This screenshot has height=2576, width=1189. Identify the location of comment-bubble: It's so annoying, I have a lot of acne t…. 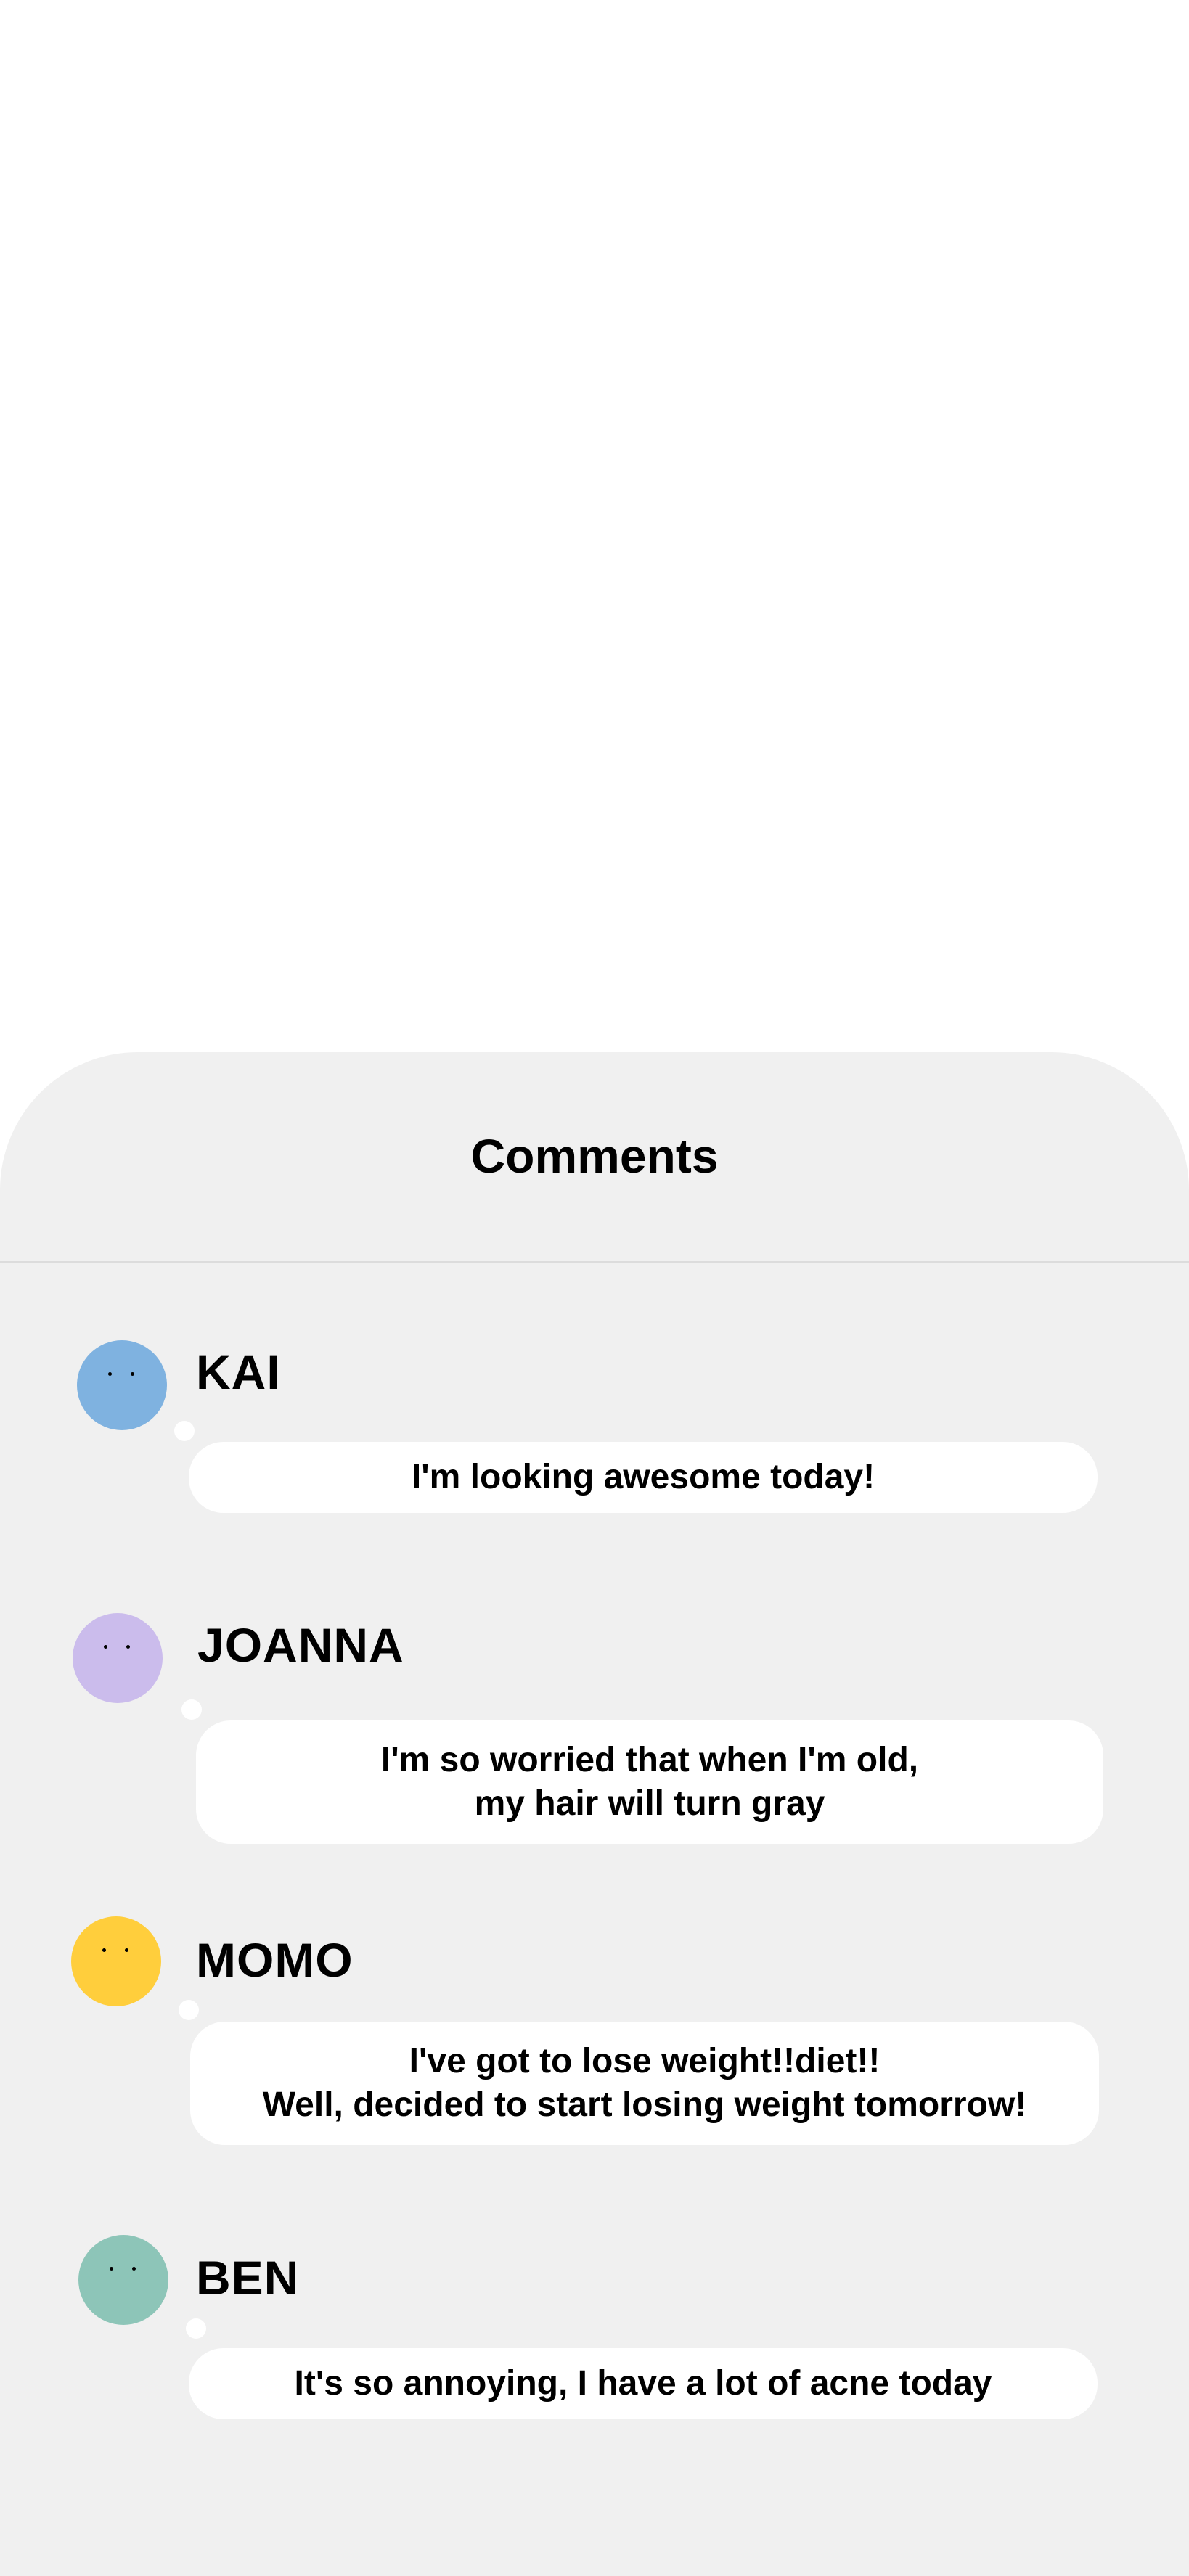
(643, 2383).